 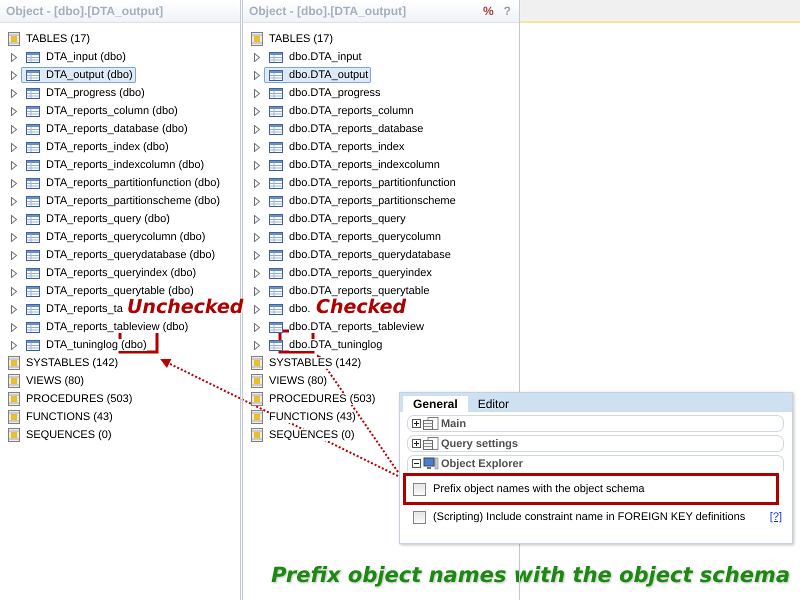 I want to click on tab: Editor, so click(x=494, y=404).